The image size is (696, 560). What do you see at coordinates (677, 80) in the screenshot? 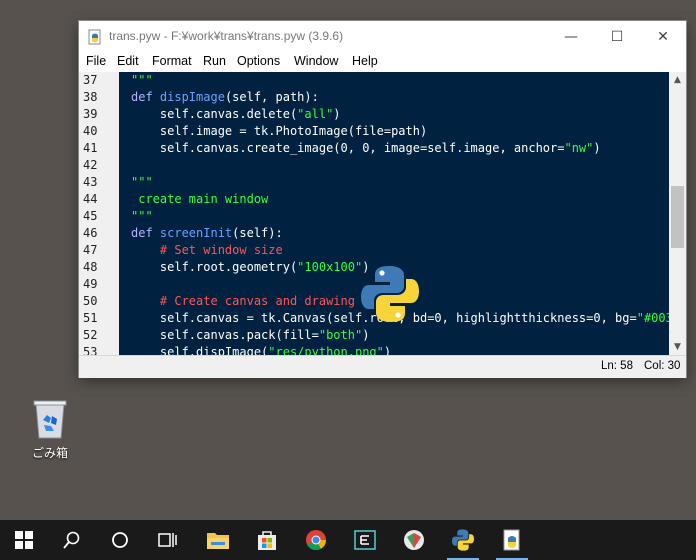
I see `scroll-up-arrow-icon: ▲` at bounding box center [677, 80].